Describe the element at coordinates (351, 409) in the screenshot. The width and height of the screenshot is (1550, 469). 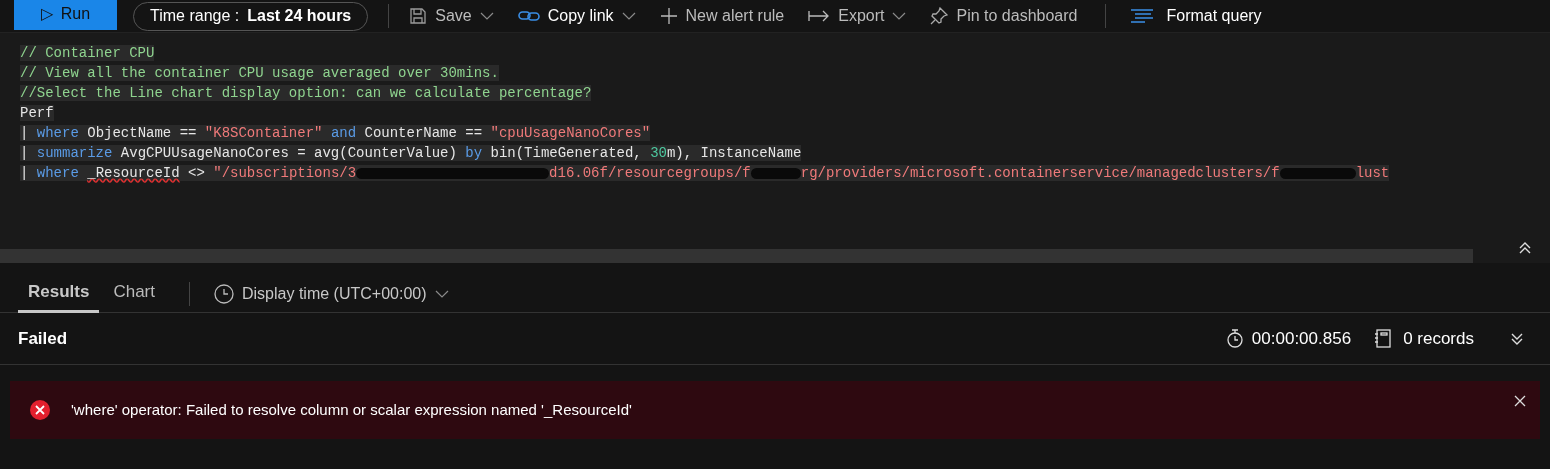
I see `error-message: 'where' operator: Failed to resolve column or scalar expression named '_ResourceId'` at that location.